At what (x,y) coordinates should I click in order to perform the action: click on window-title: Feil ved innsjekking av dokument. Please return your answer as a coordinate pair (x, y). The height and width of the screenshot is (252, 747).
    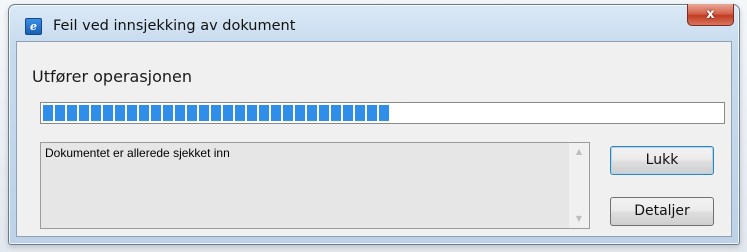
    Looking at the image, I should click on (174, 26).